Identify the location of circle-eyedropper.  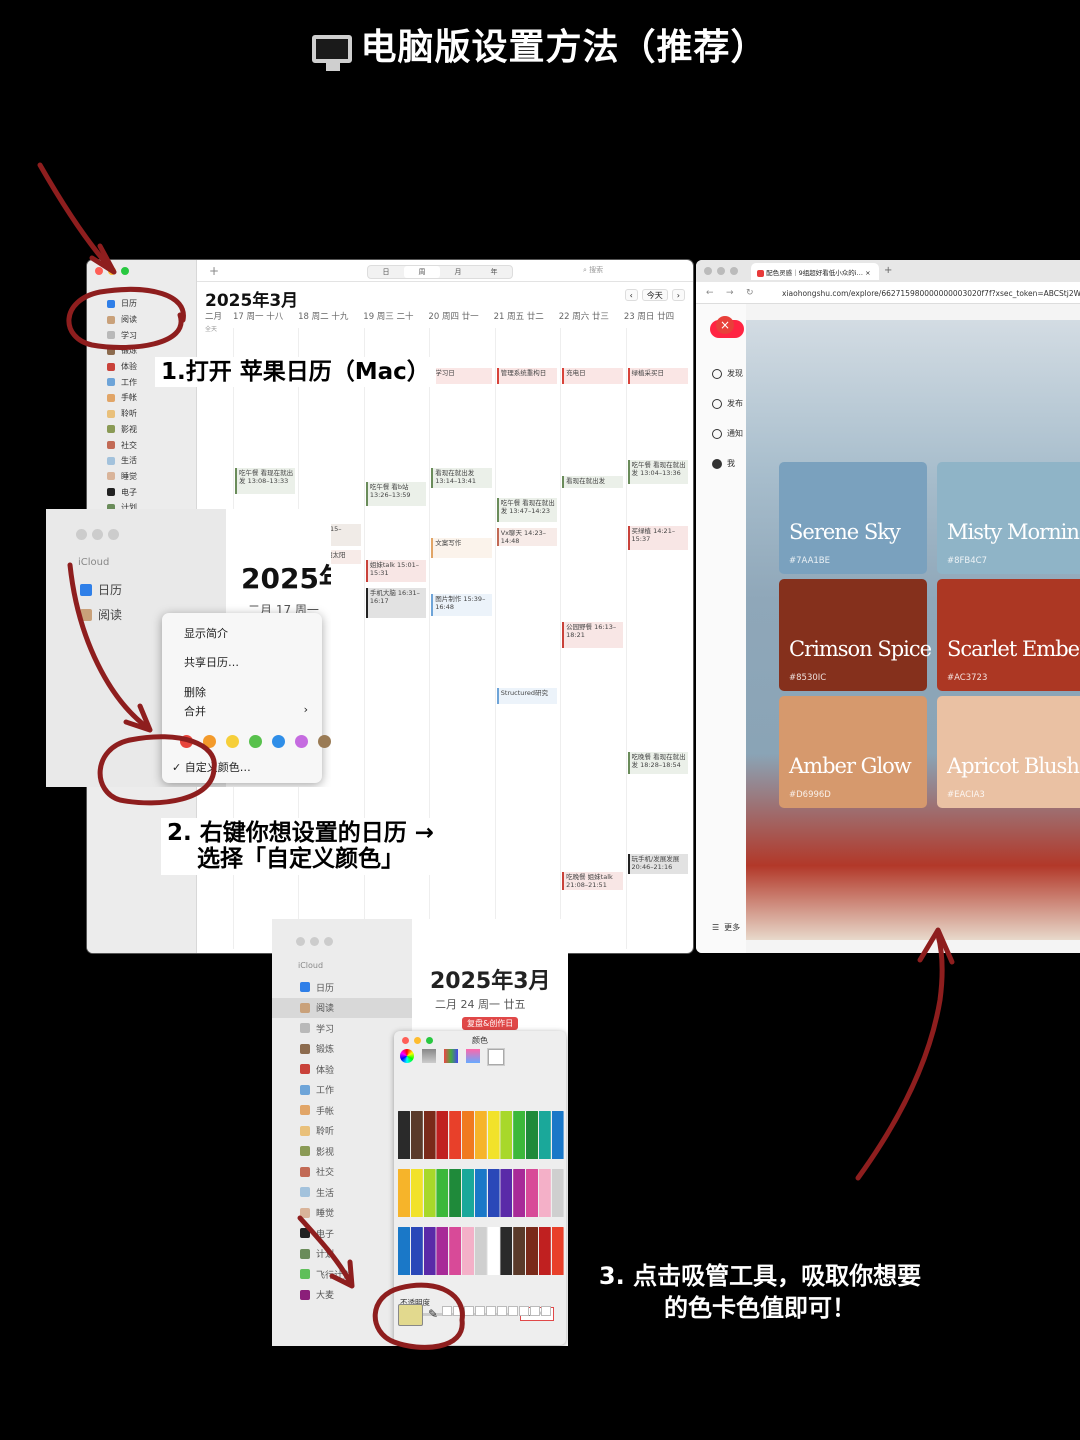
(418, 1316).